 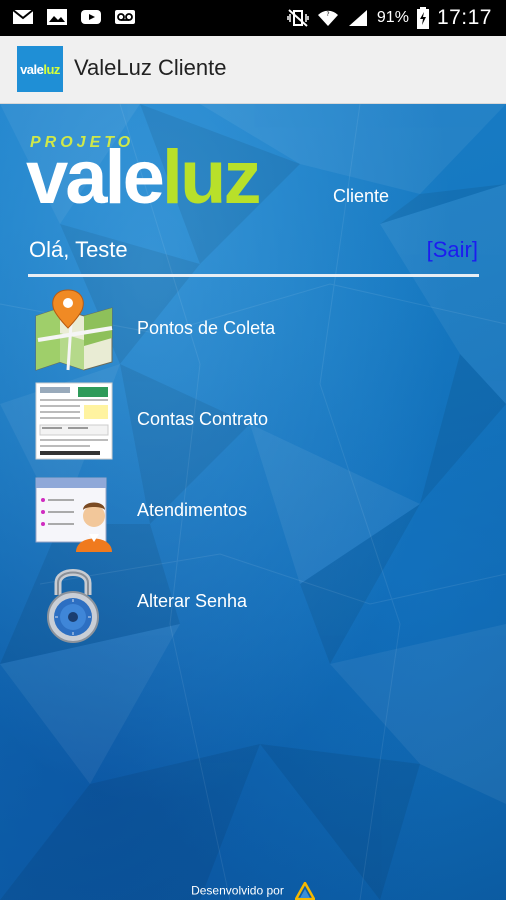 I want to click on voicemail-icon, so click(x=125, y=17).